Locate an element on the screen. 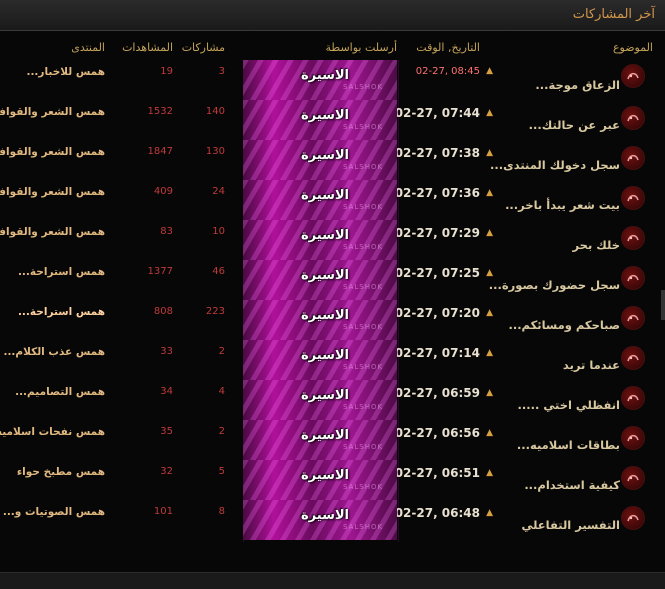 Image resolution: width=665 pixels, height=589 pixels. section-header: آخر المشاركات is located at coordinates (332, 15).